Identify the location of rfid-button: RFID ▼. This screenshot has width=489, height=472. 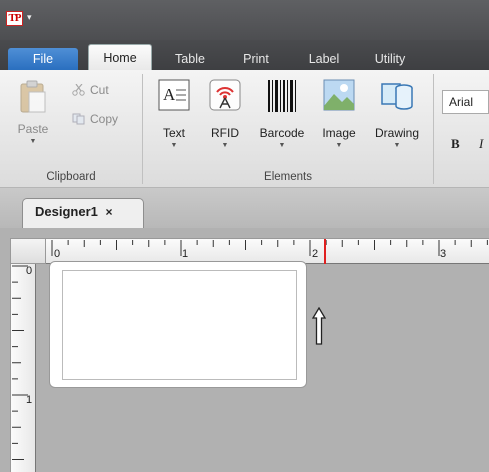
(225, 114).